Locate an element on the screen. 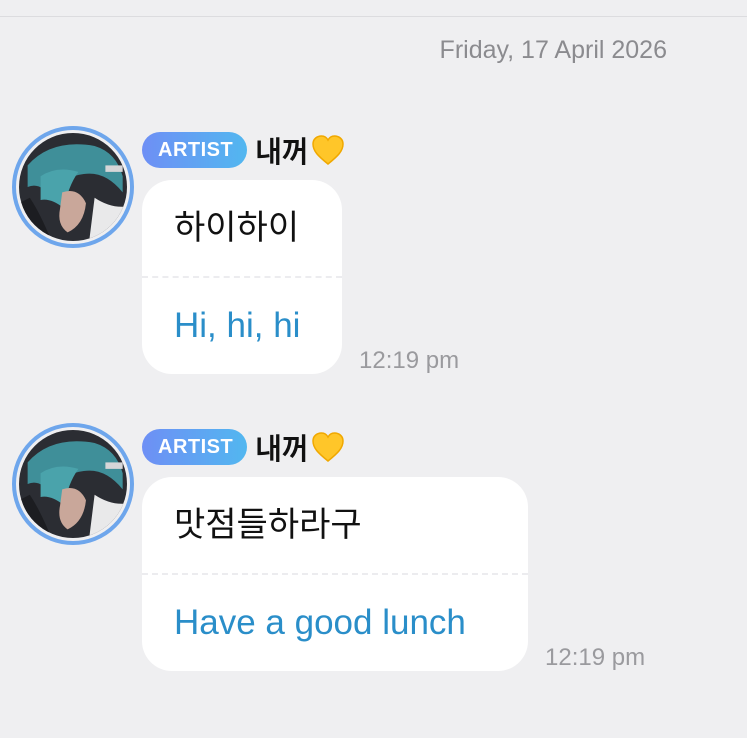  message-original-text: 하이하이 is located at coordinates (237, 228).